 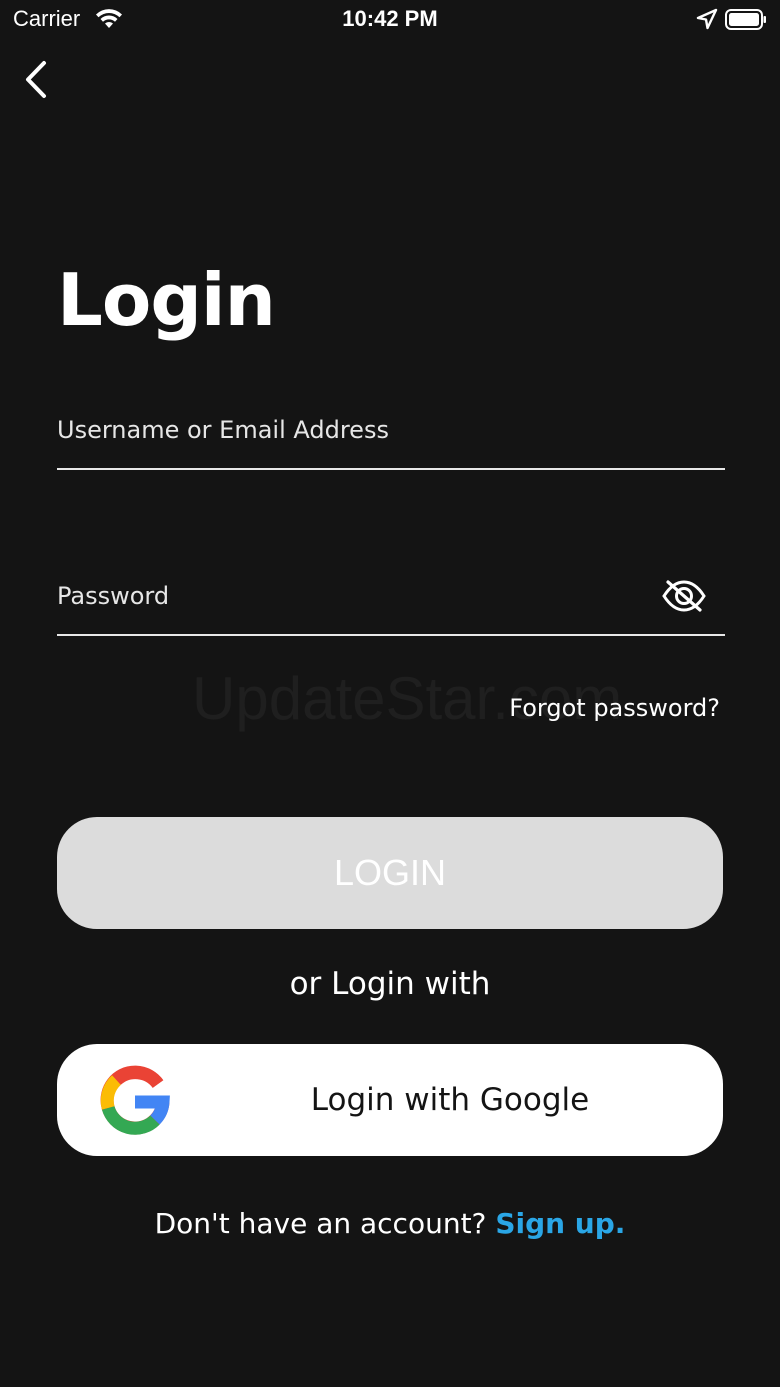 I want to click on chevron-left-icon, so click(x=36, y=79).